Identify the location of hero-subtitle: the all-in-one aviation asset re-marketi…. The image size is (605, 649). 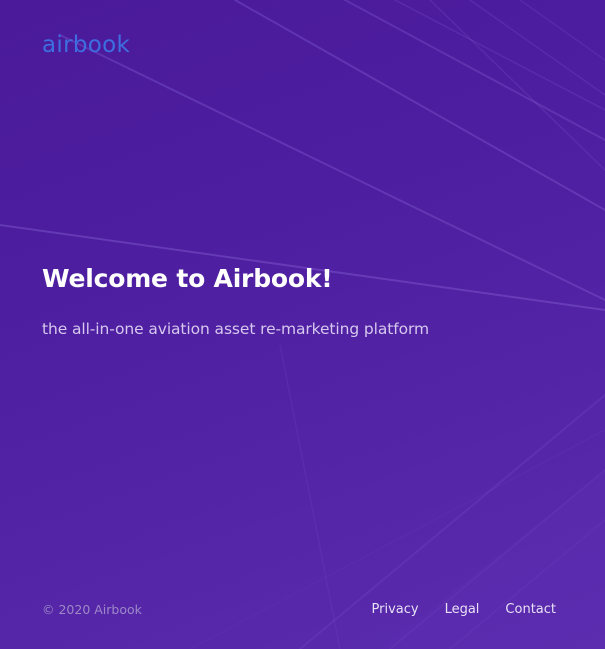
(235, 329).